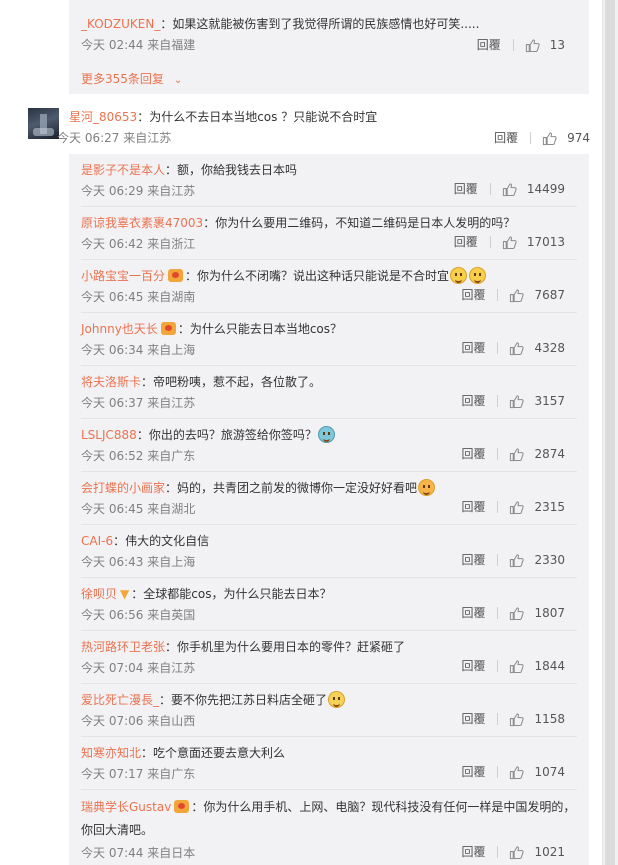 The image size is (618, 865). Describe the element at coordinates (537, 719) in the screenshot. I see `like-button: 1158` at that location.